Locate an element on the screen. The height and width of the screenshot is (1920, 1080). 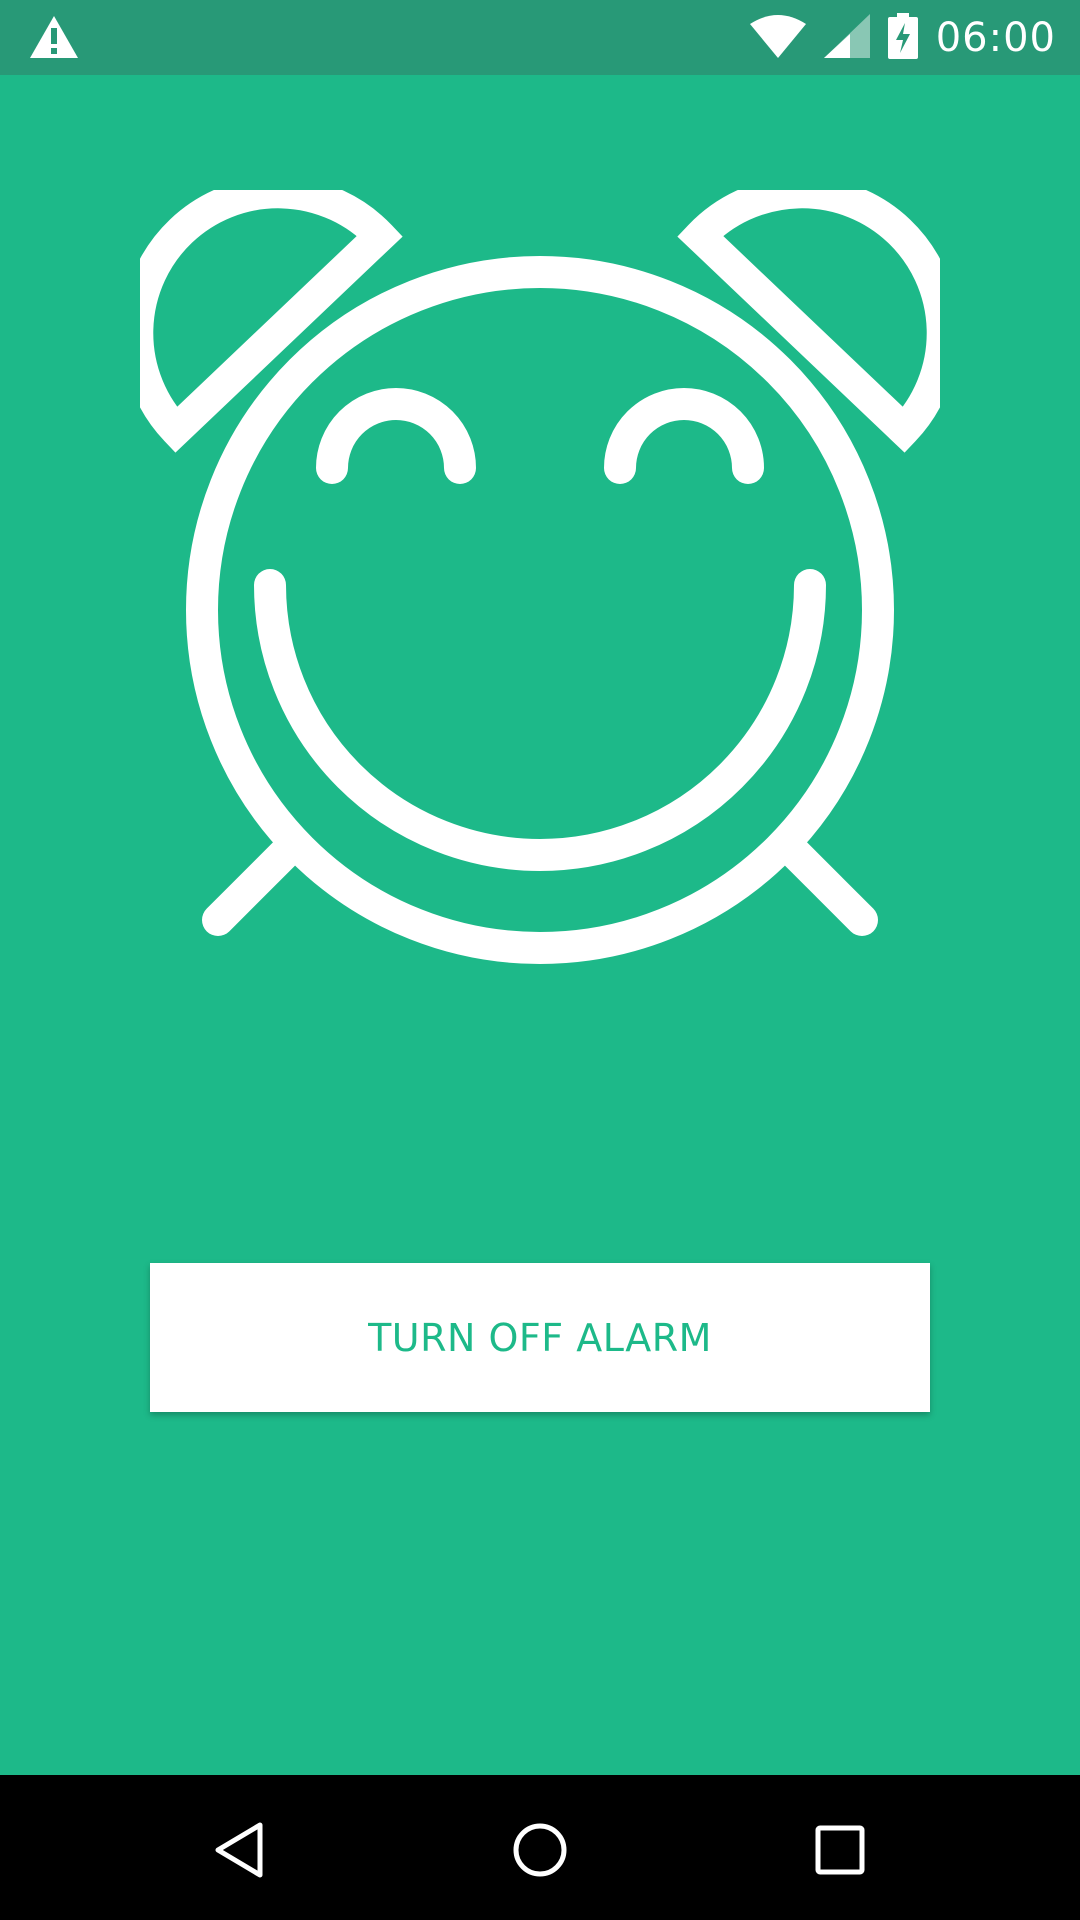
back-icon is located at coordinates (240, 1850).